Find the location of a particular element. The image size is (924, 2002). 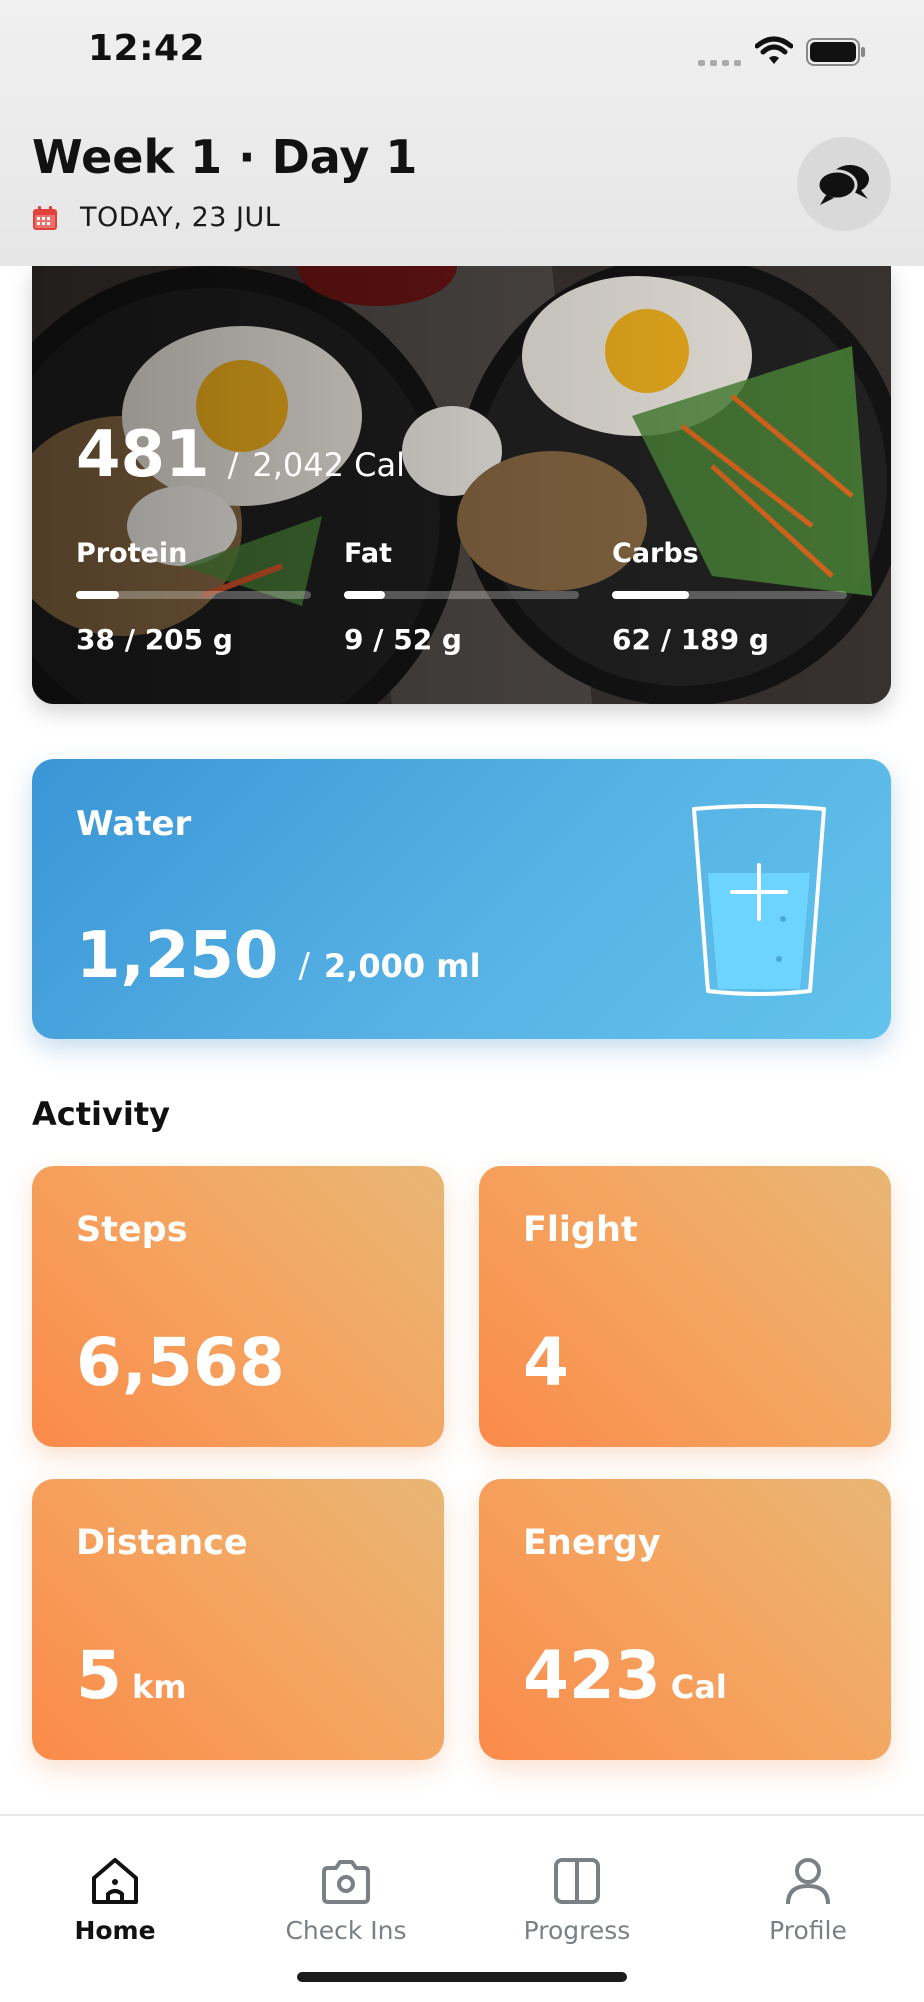

chat-bubbles-icon is located at coordinates (842, 185).